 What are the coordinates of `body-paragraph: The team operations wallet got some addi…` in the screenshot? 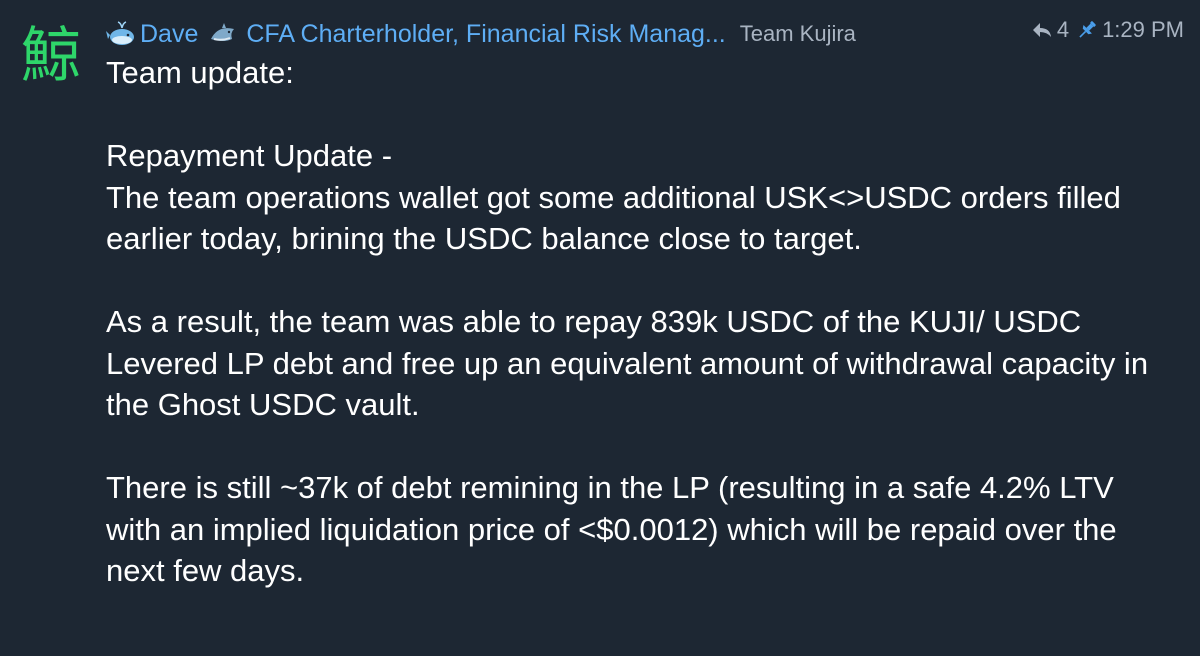 It's located at (613, 218).